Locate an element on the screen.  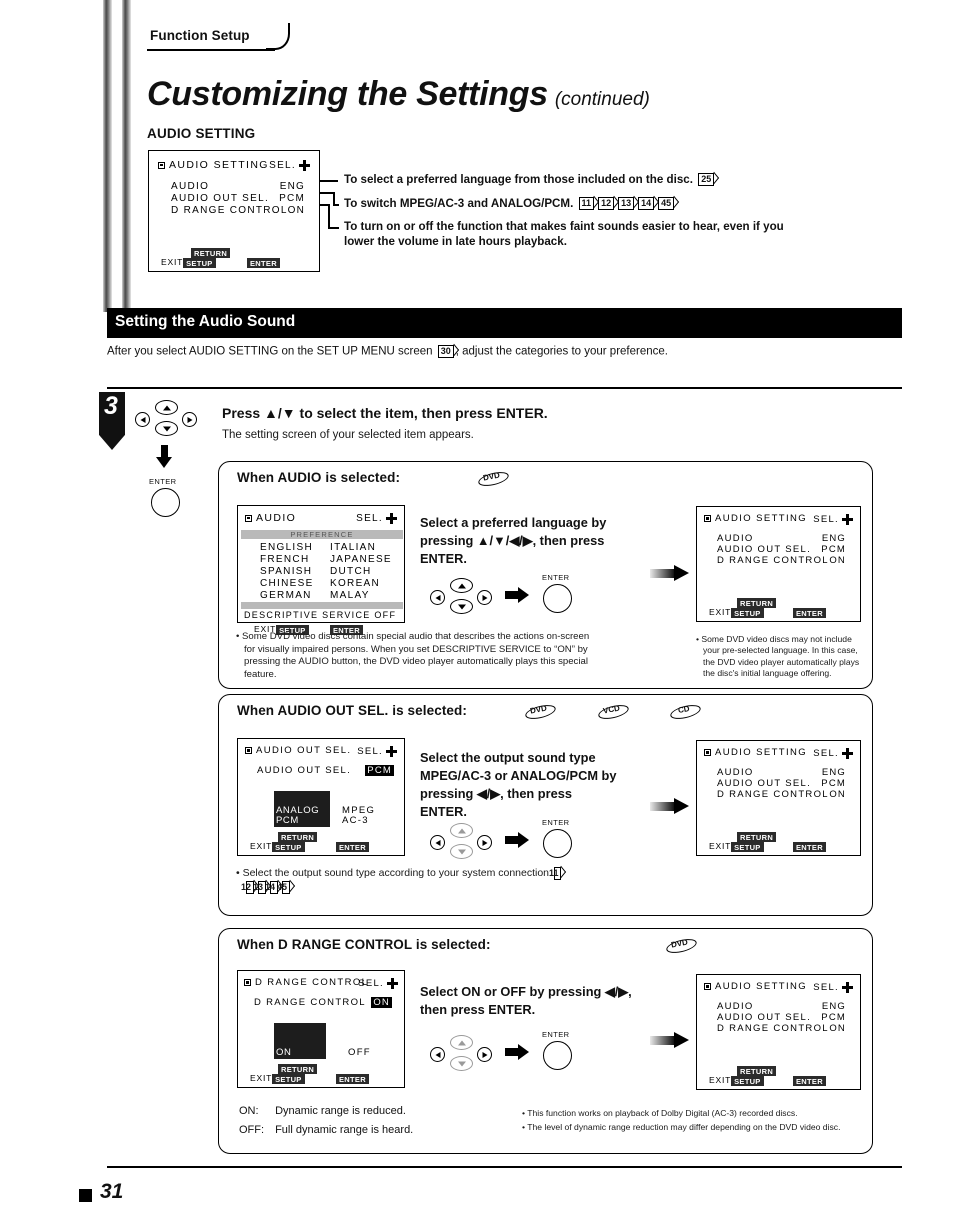
osd-language: GERMAN is located at coordinates (286, 595).